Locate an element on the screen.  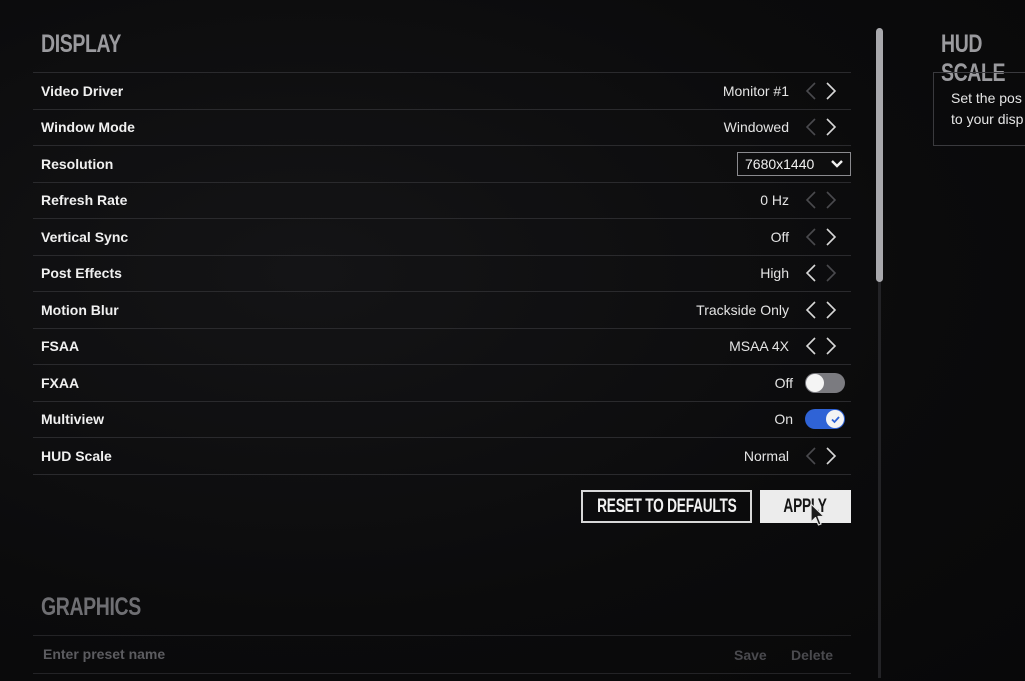
reset-to-defaults-button: RESET TO DEFAULTS is located at coordinates (666, 506).